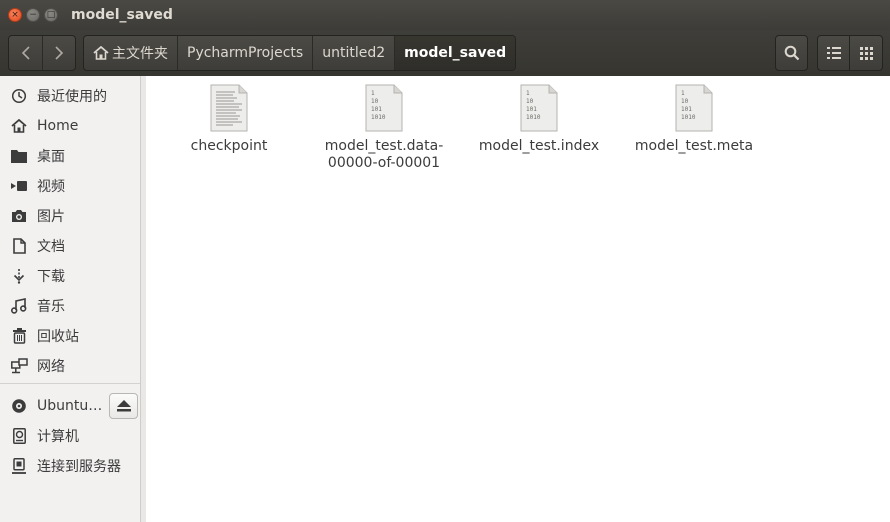 The image size is (890, 522). I want to click on search-icon, so click(791, 53).